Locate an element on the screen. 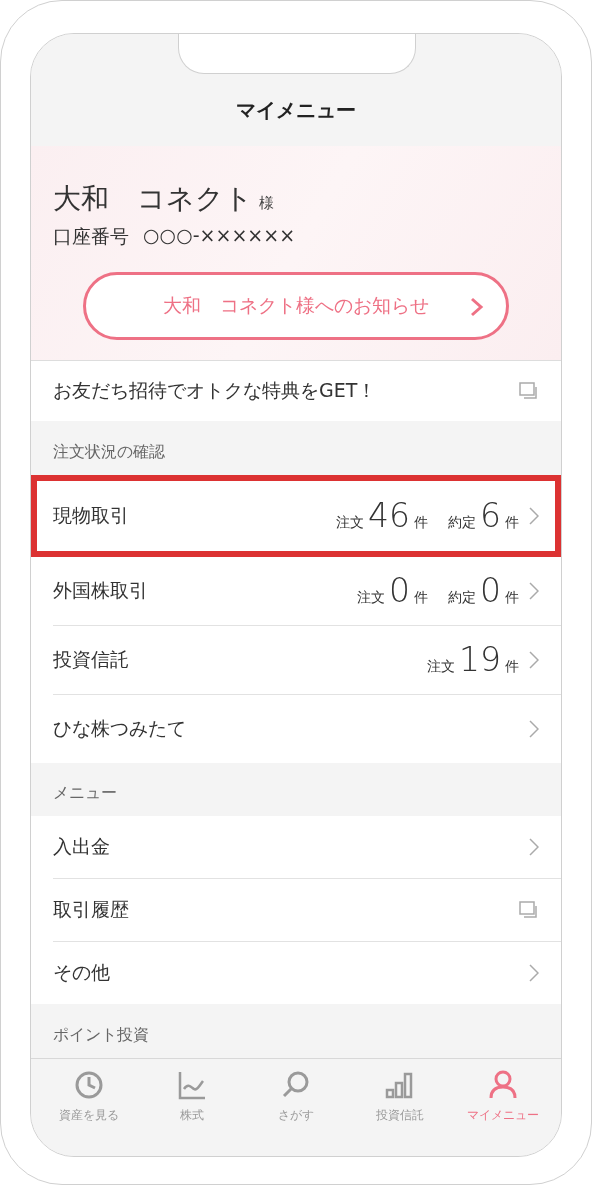 The width and height of the screenshot is (592, 1185). screen-title: マイメニュー is located at coordinates (296, 110).